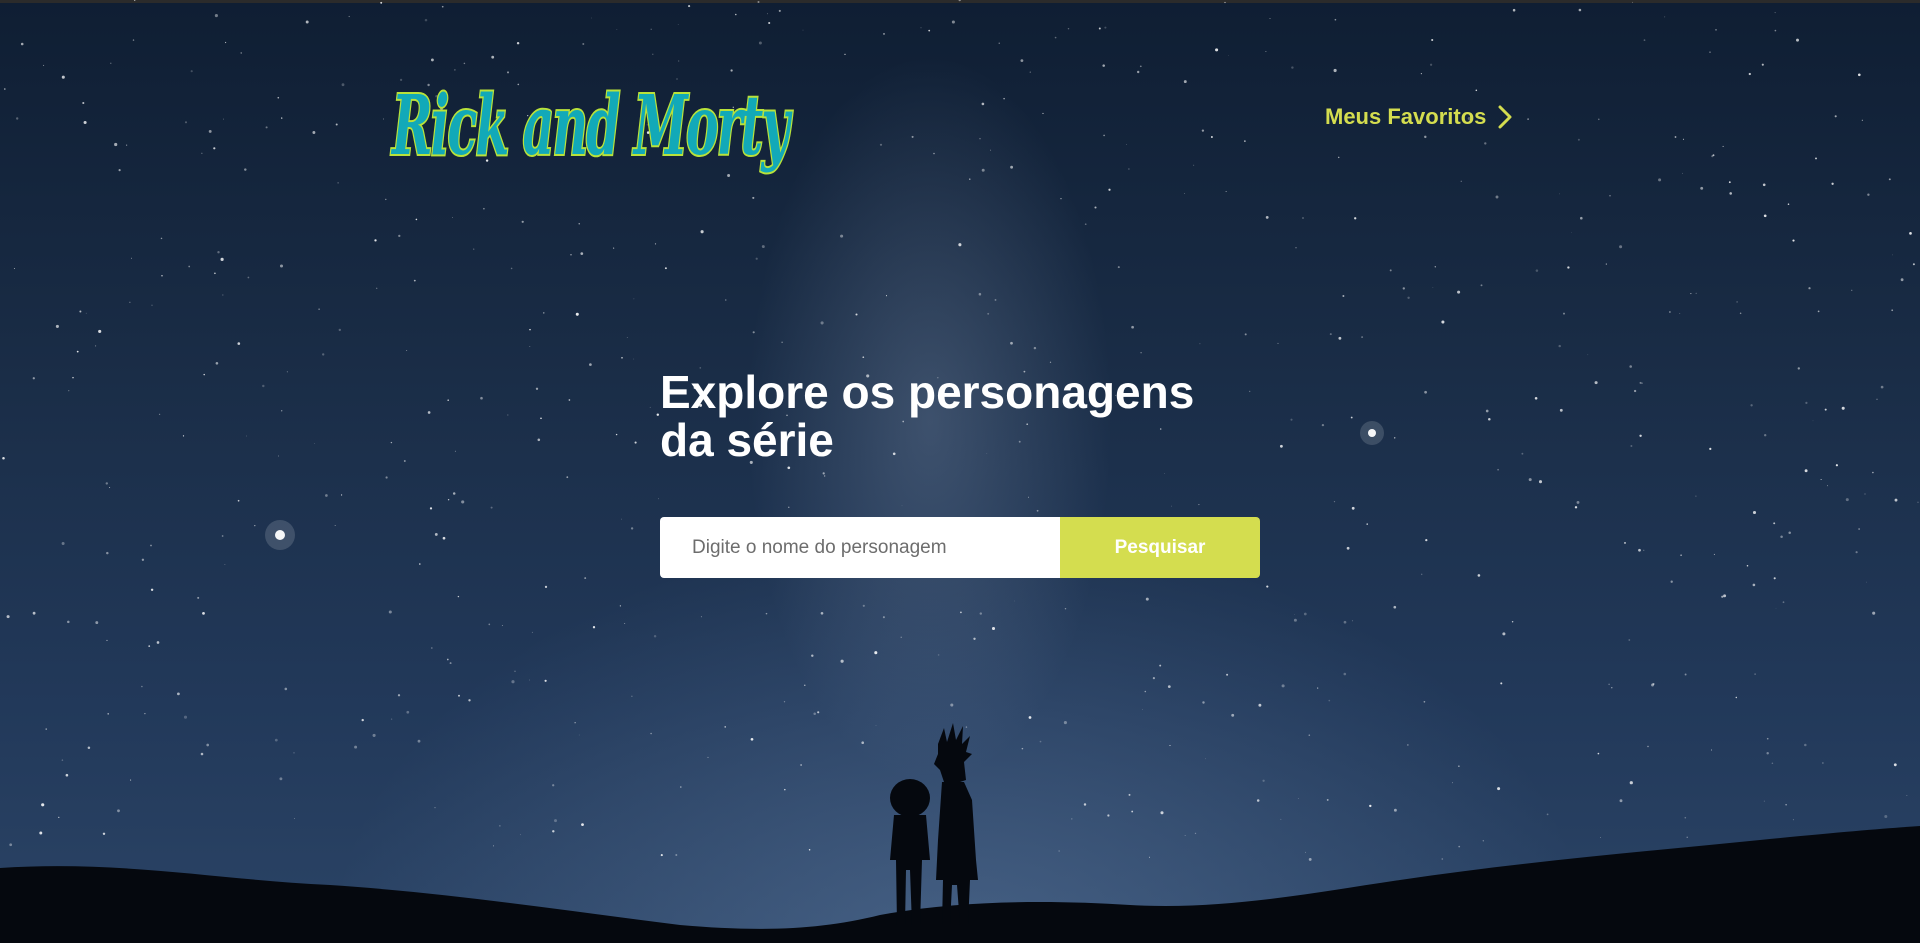 Image resolution: width=1920 pixels, height=943 pixels. I want to click on hero-title: Explore os personagens da série, so click(927, 416).